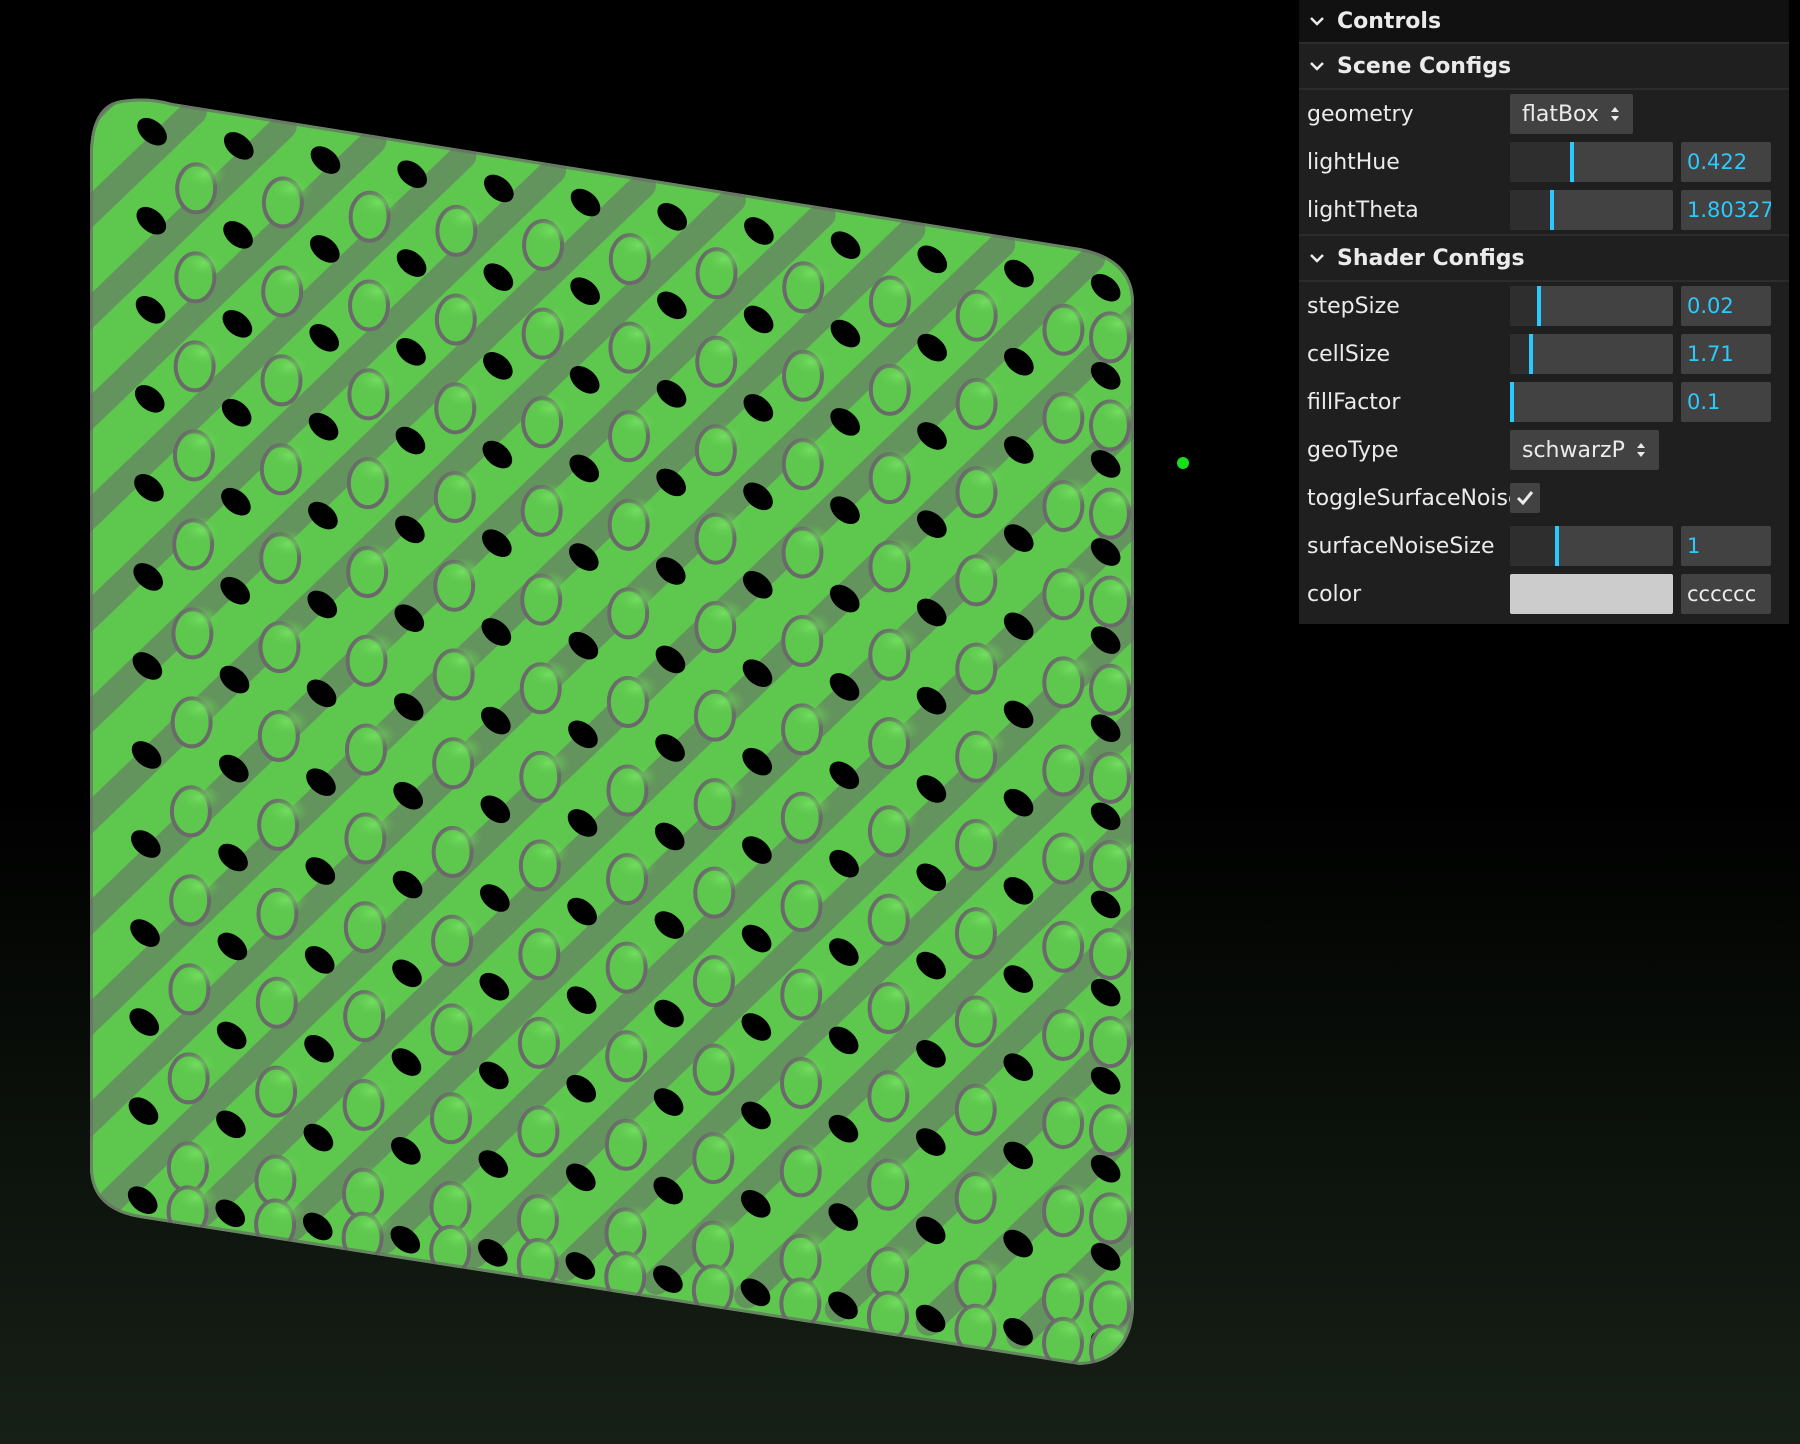 The image size is (1800, 1444). I want to click on shader-configs-label: Shader Configs, so click(1431, 258).